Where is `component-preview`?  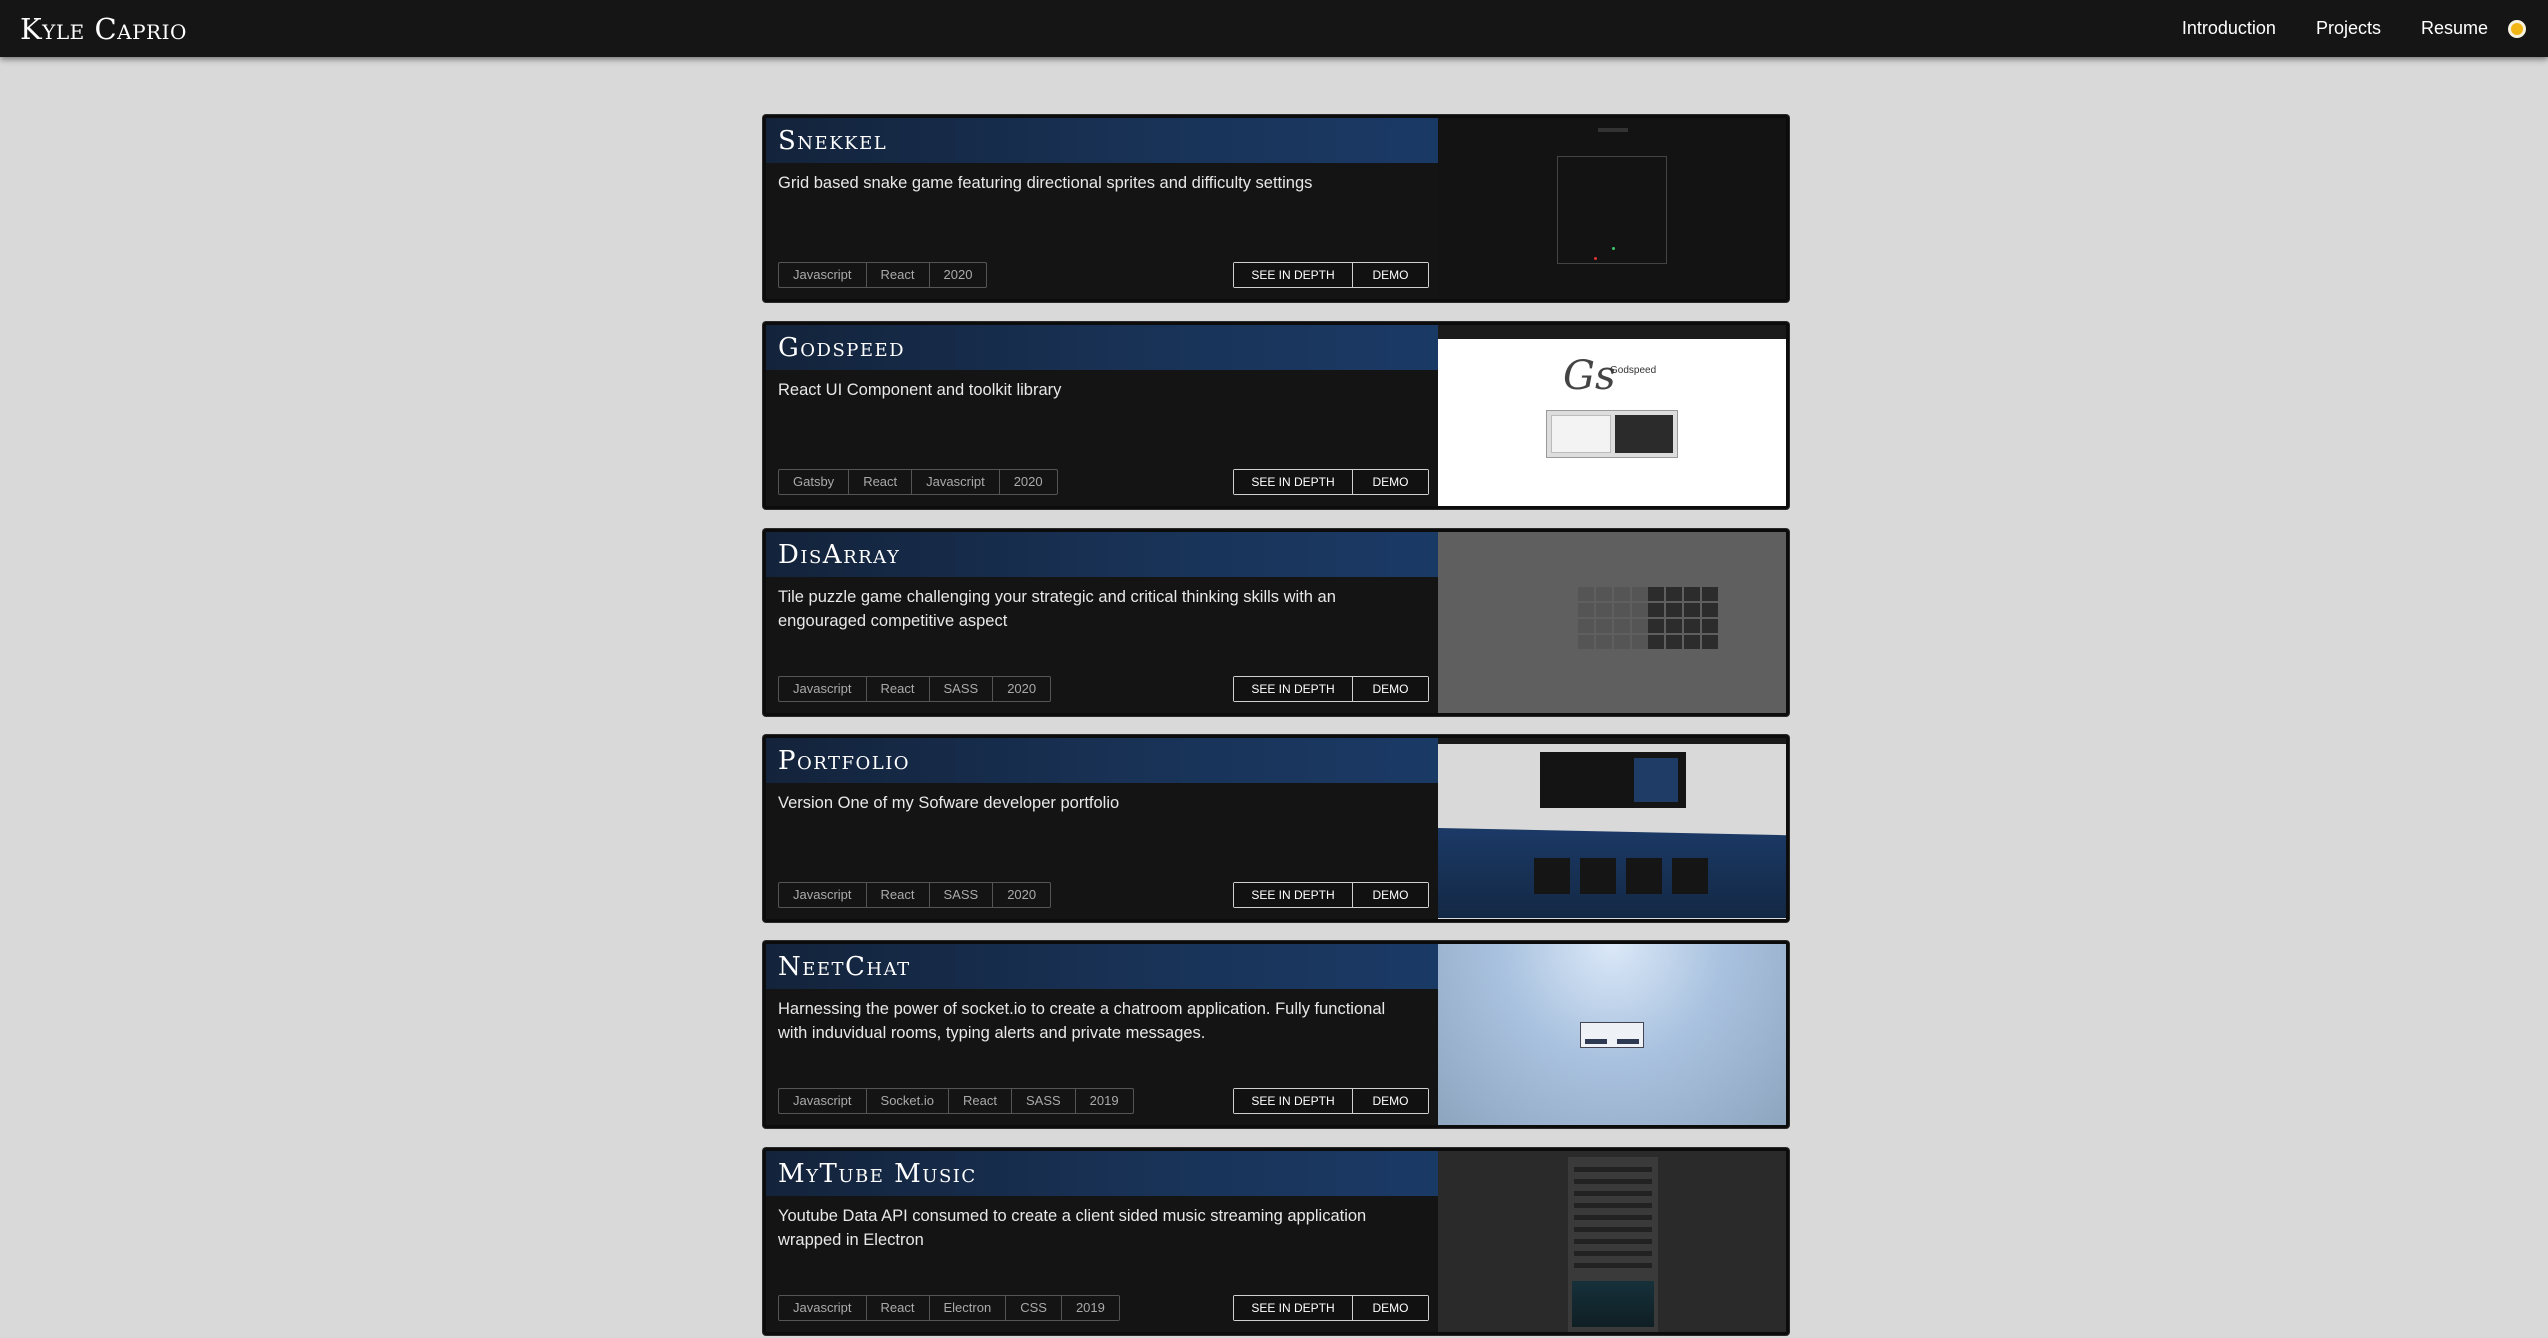
component-preview is located at coordinates (1612, 434).